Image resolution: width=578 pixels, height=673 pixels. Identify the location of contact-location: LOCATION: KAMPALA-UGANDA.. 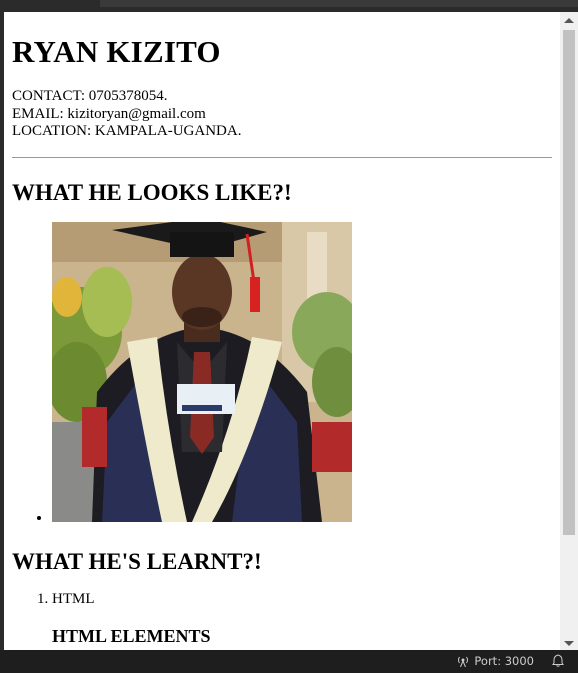
(127, 131).